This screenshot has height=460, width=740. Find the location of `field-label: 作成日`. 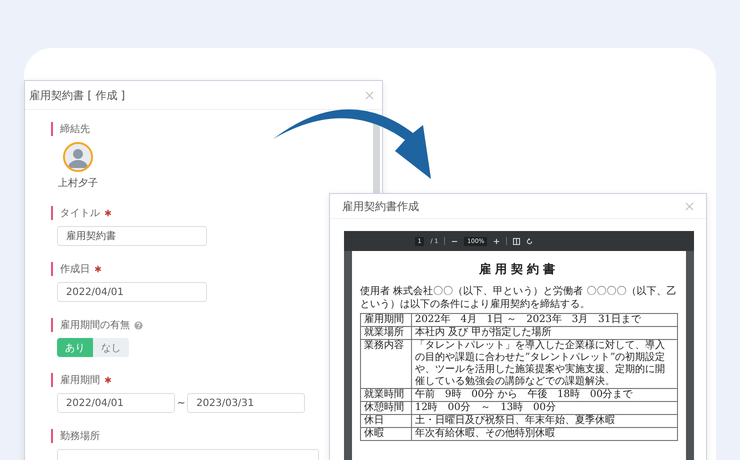

field-label: 作成日 is located at coordinates (75, 269).